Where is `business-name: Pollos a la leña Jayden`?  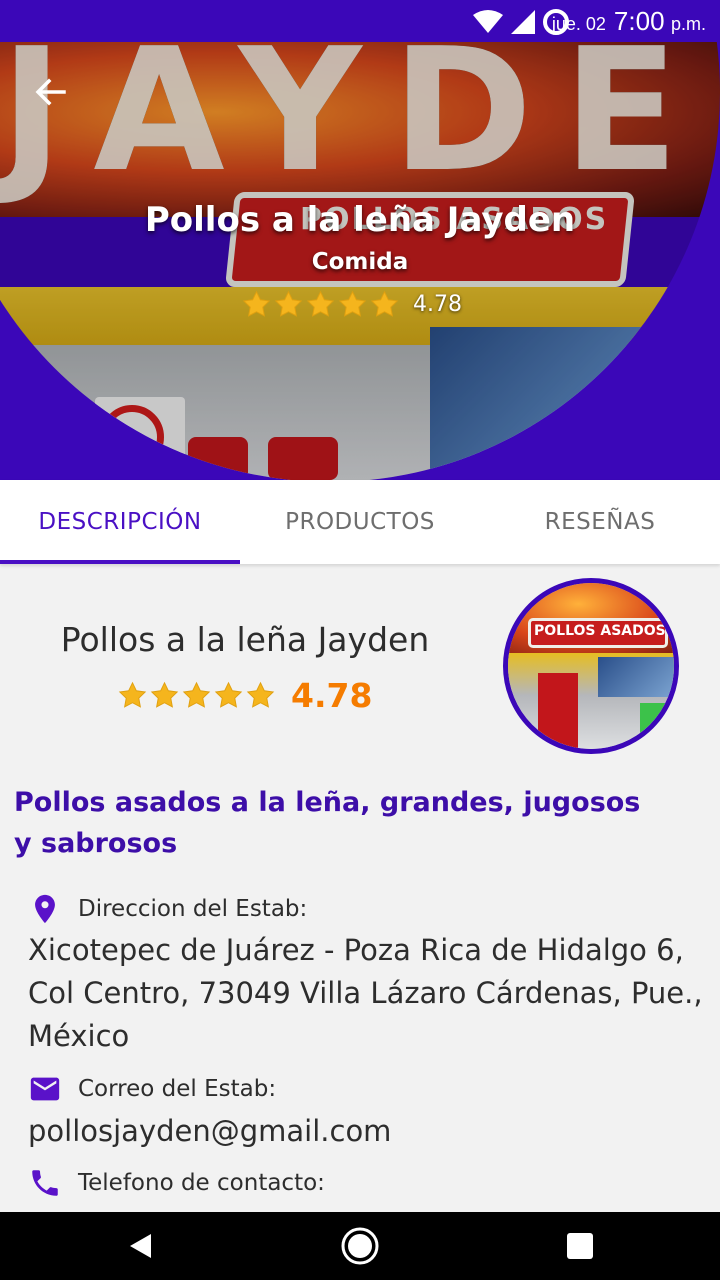
business-name: Pollos a la leña Jayden is located at coordinates (245, 639).